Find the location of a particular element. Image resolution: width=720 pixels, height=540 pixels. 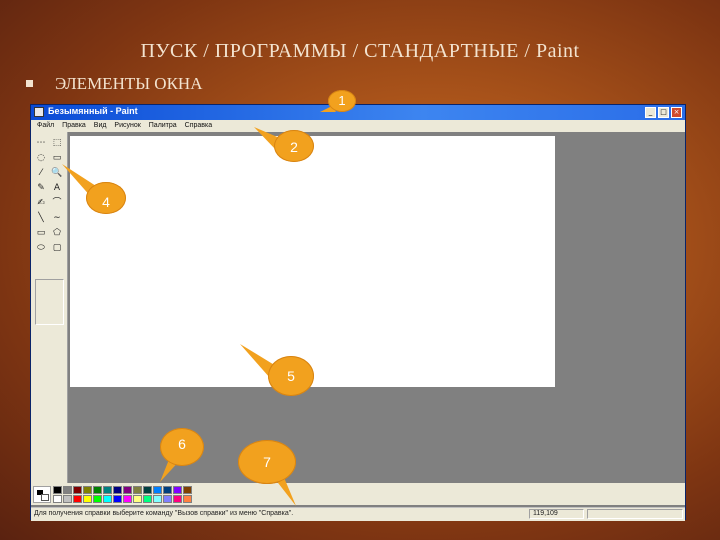

bullet-square-icon is located at coordinates (29, 83).